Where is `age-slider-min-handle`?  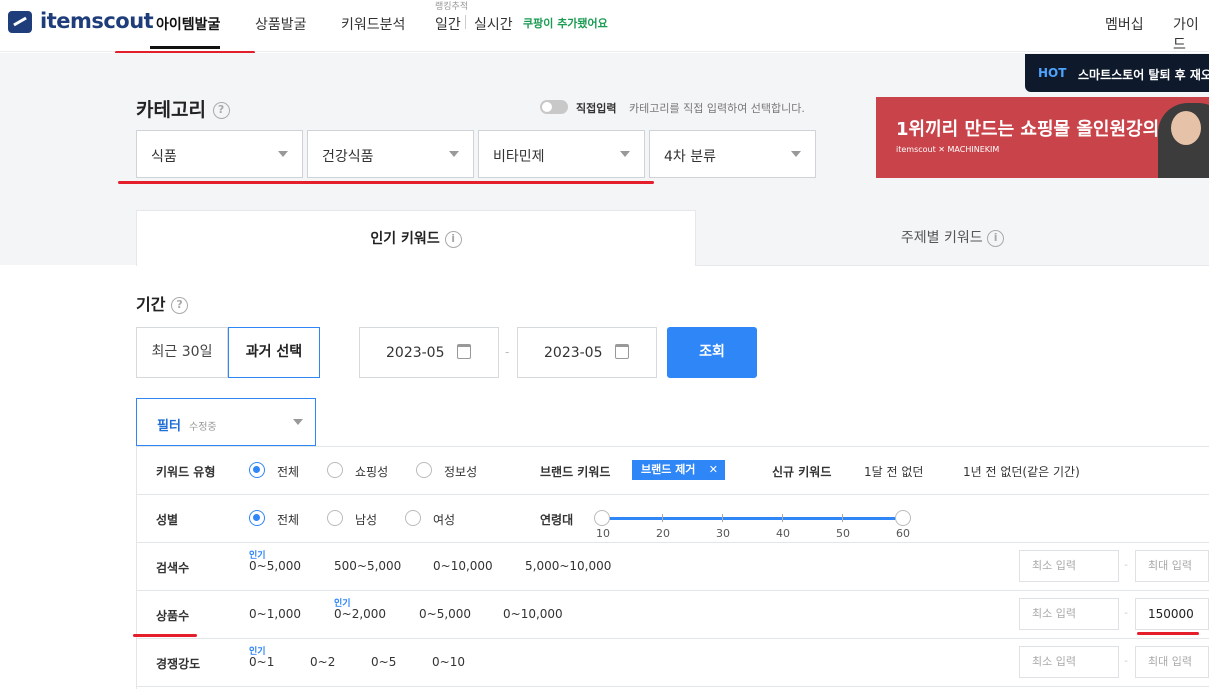
age-slider-min-handle is located at coordinates (602, 518).